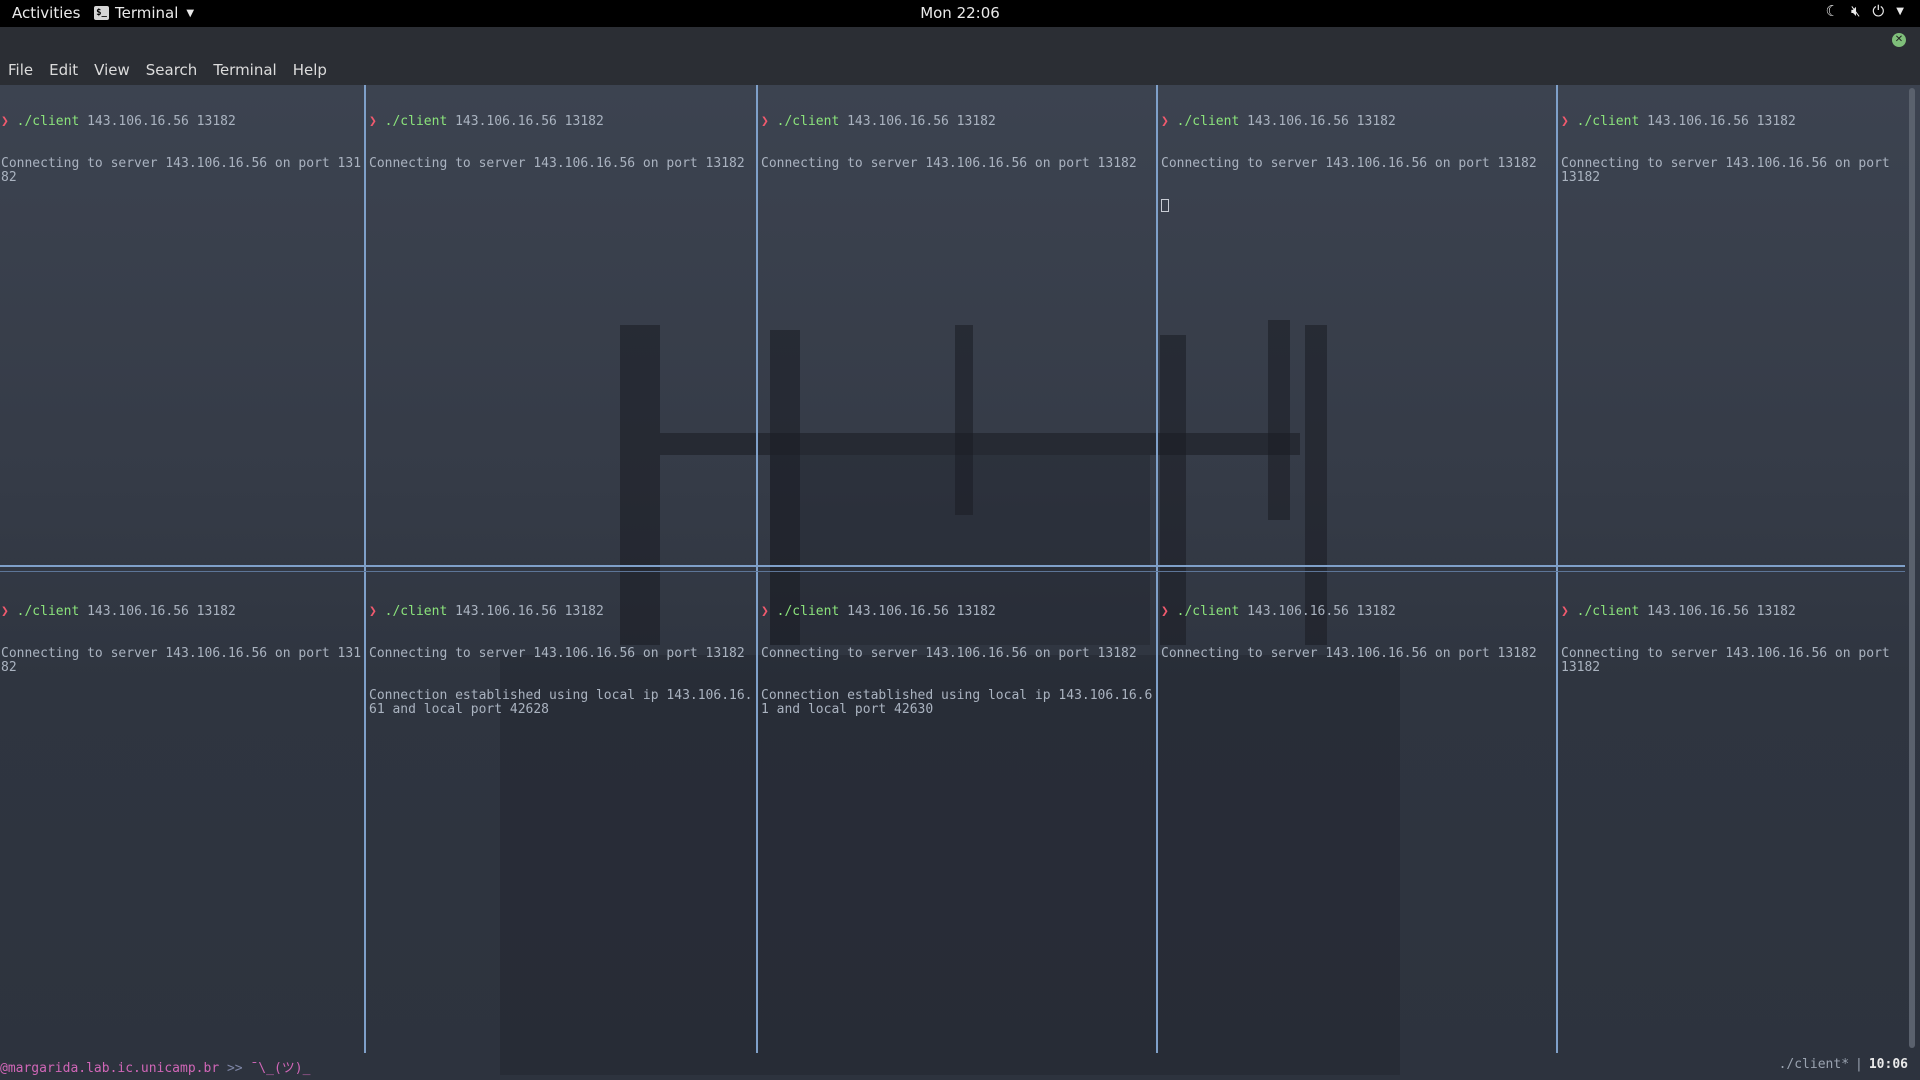 Image resolution: width=1920 pixels, height=1080 pixels. Describe the element at coordinates (244, 71) in the screenshot. I see `menu-terminal: Terminal` at that location.